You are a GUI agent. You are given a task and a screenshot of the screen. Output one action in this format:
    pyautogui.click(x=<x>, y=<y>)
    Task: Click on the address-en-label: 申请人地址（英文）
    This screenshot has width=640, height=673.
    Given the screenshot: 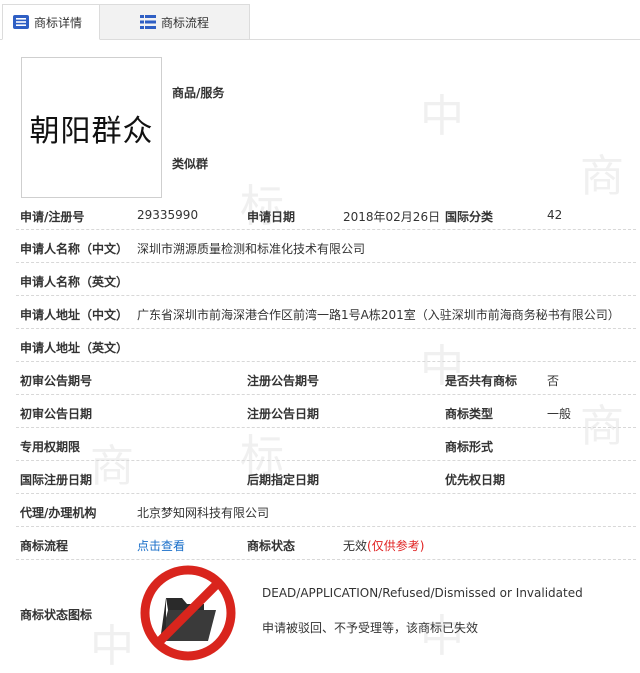 What is the action you would take?
    pyautogui.click(x=74, y=348)
    